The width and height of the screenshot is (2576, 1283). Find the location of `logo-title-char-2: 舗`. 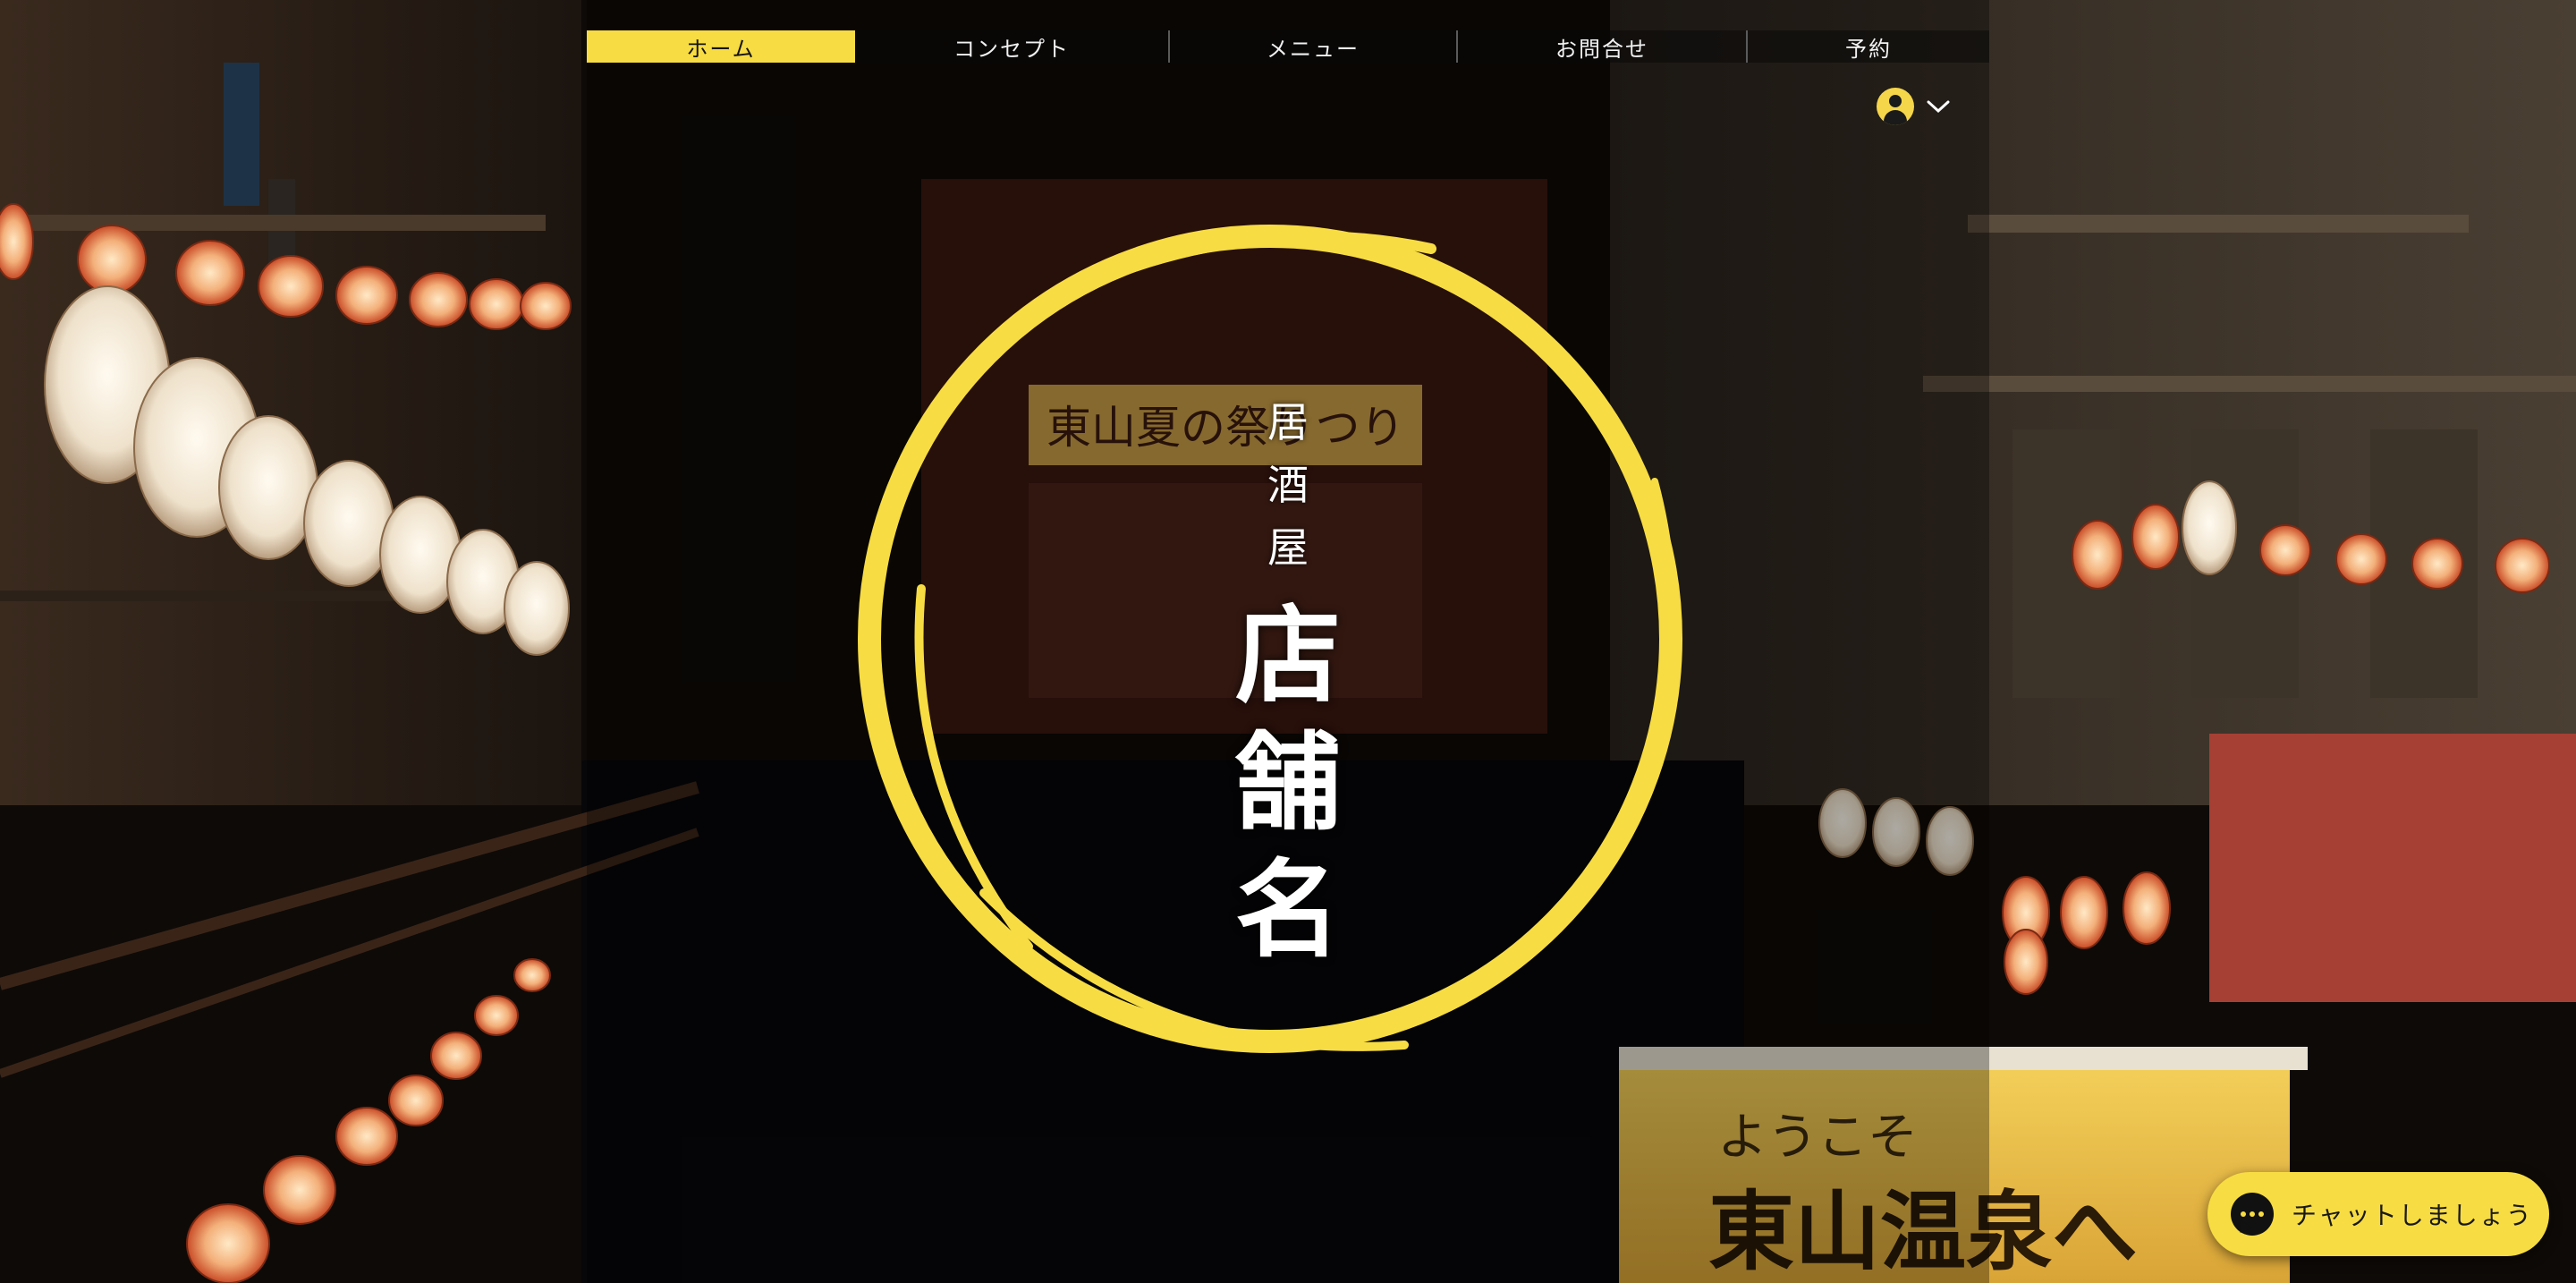

logo-title-char-2: 舗 is located at coordinates (1287, 782).